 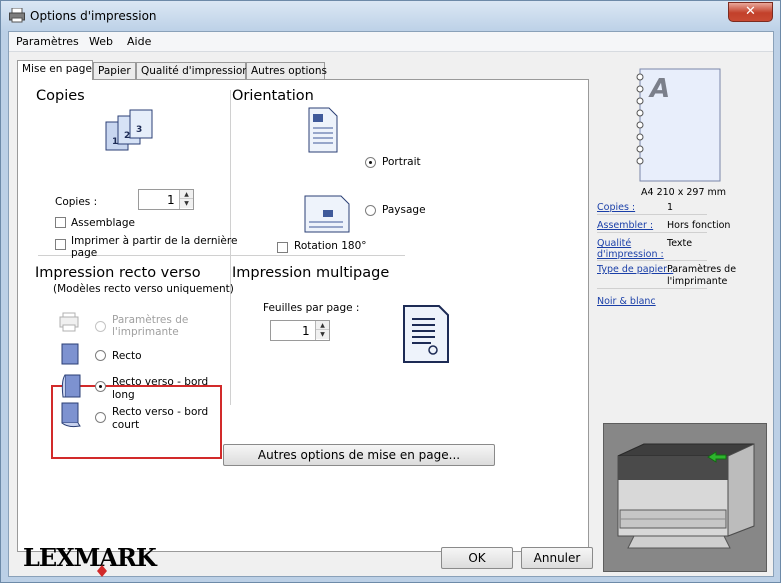 I want to click on duplex-heading: Impression recto verso, so click(x=118, y=273).